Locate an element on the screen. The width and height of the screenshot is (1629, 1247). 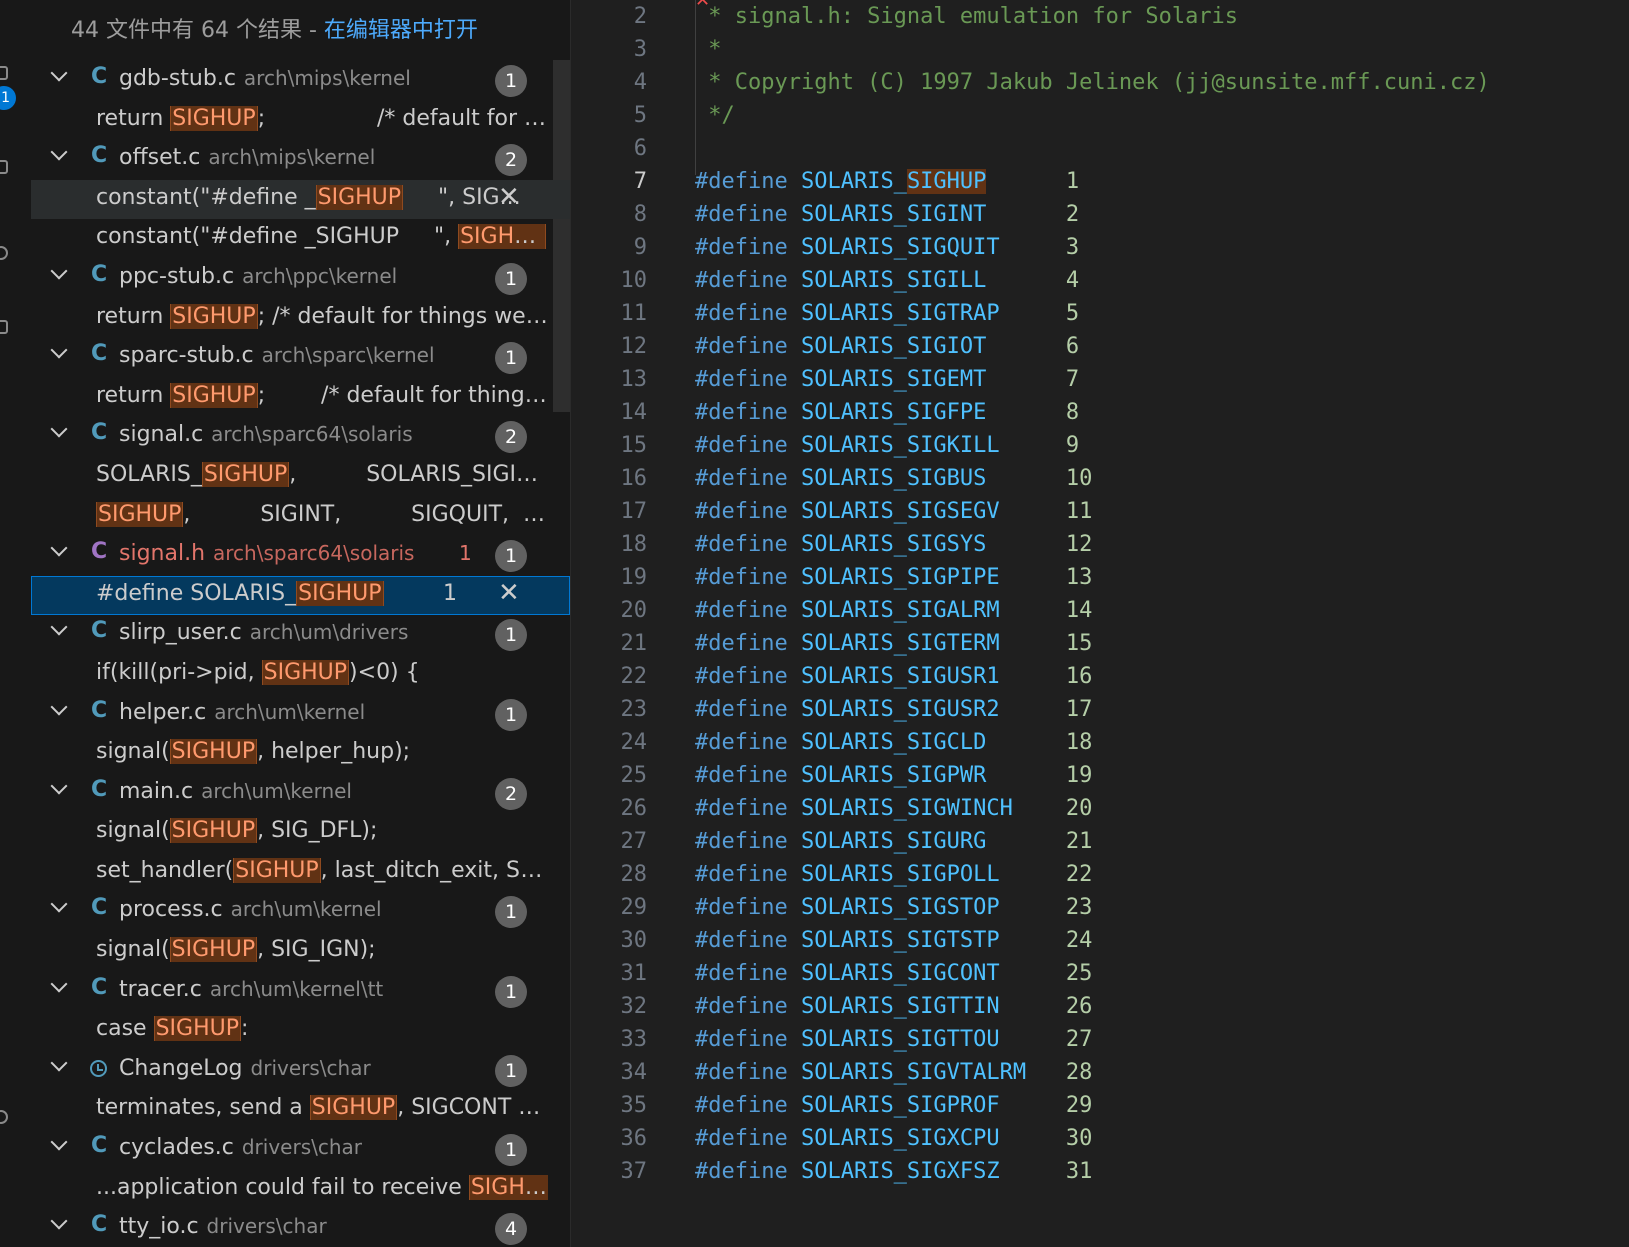
file-name: signal.c arch\sparc64\solaris is located at coordinates (266, 435).